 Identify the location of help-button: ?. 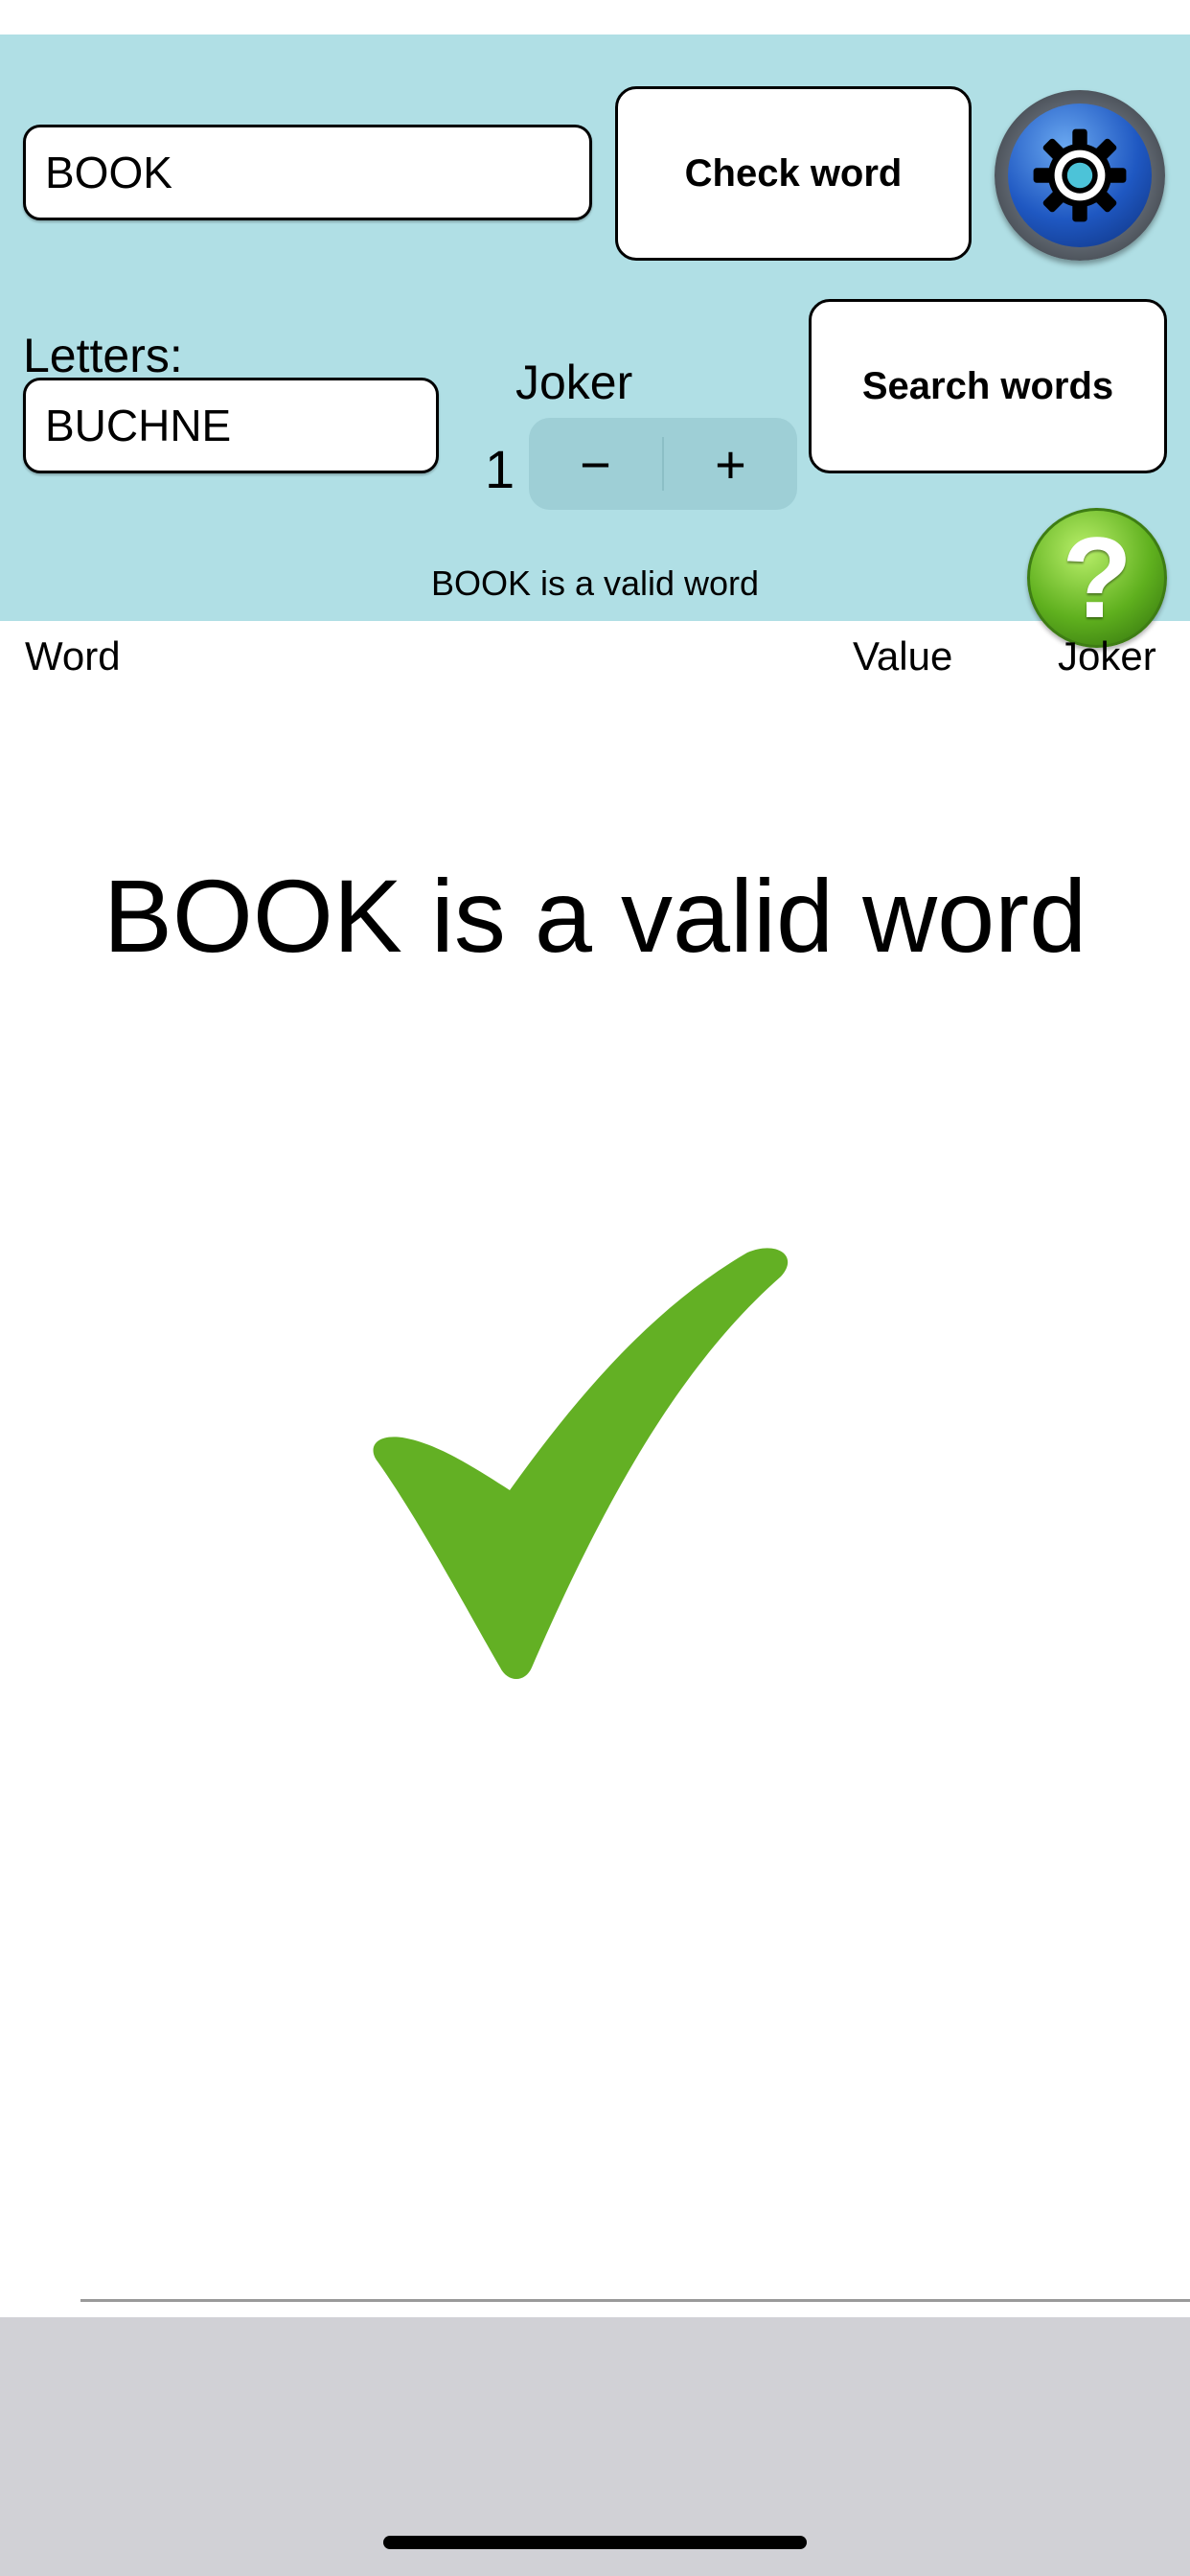
(1097, 578).